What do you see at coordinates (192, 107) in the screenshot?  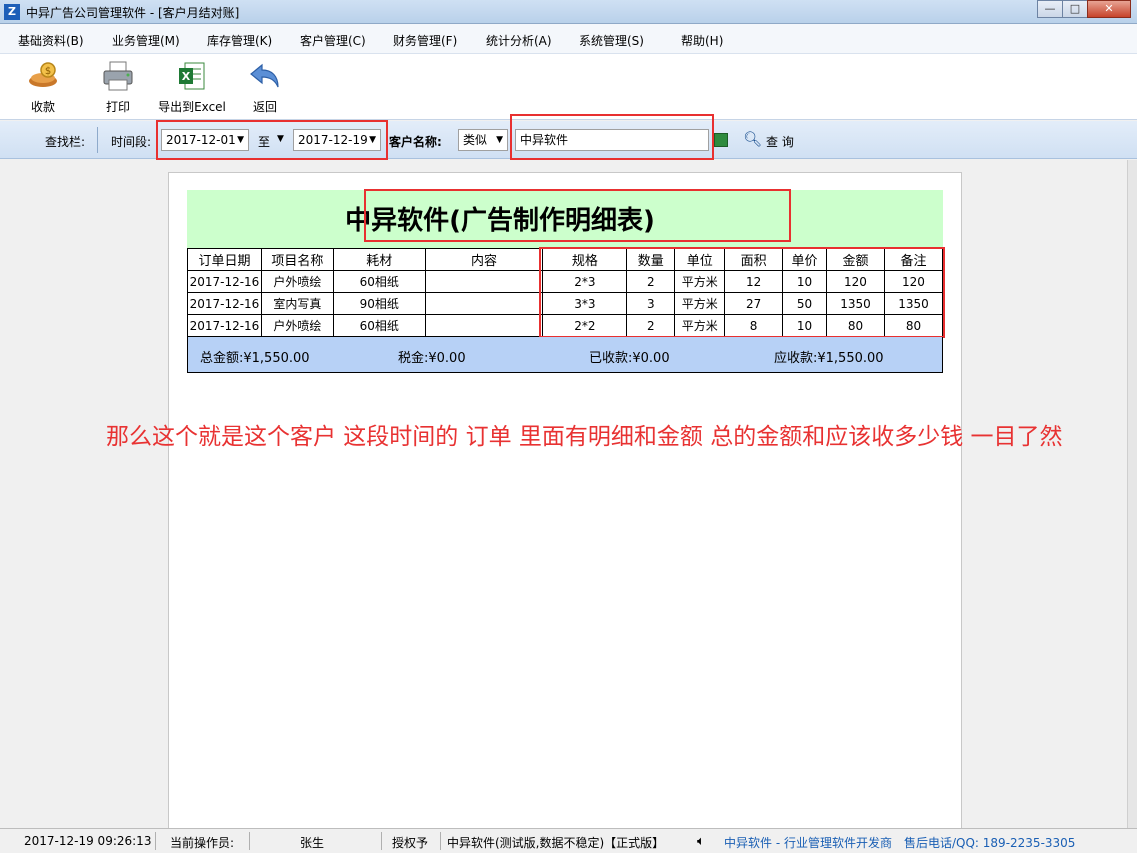 I see `export-label: 导出到Excel` at bounding box center [192, 107].